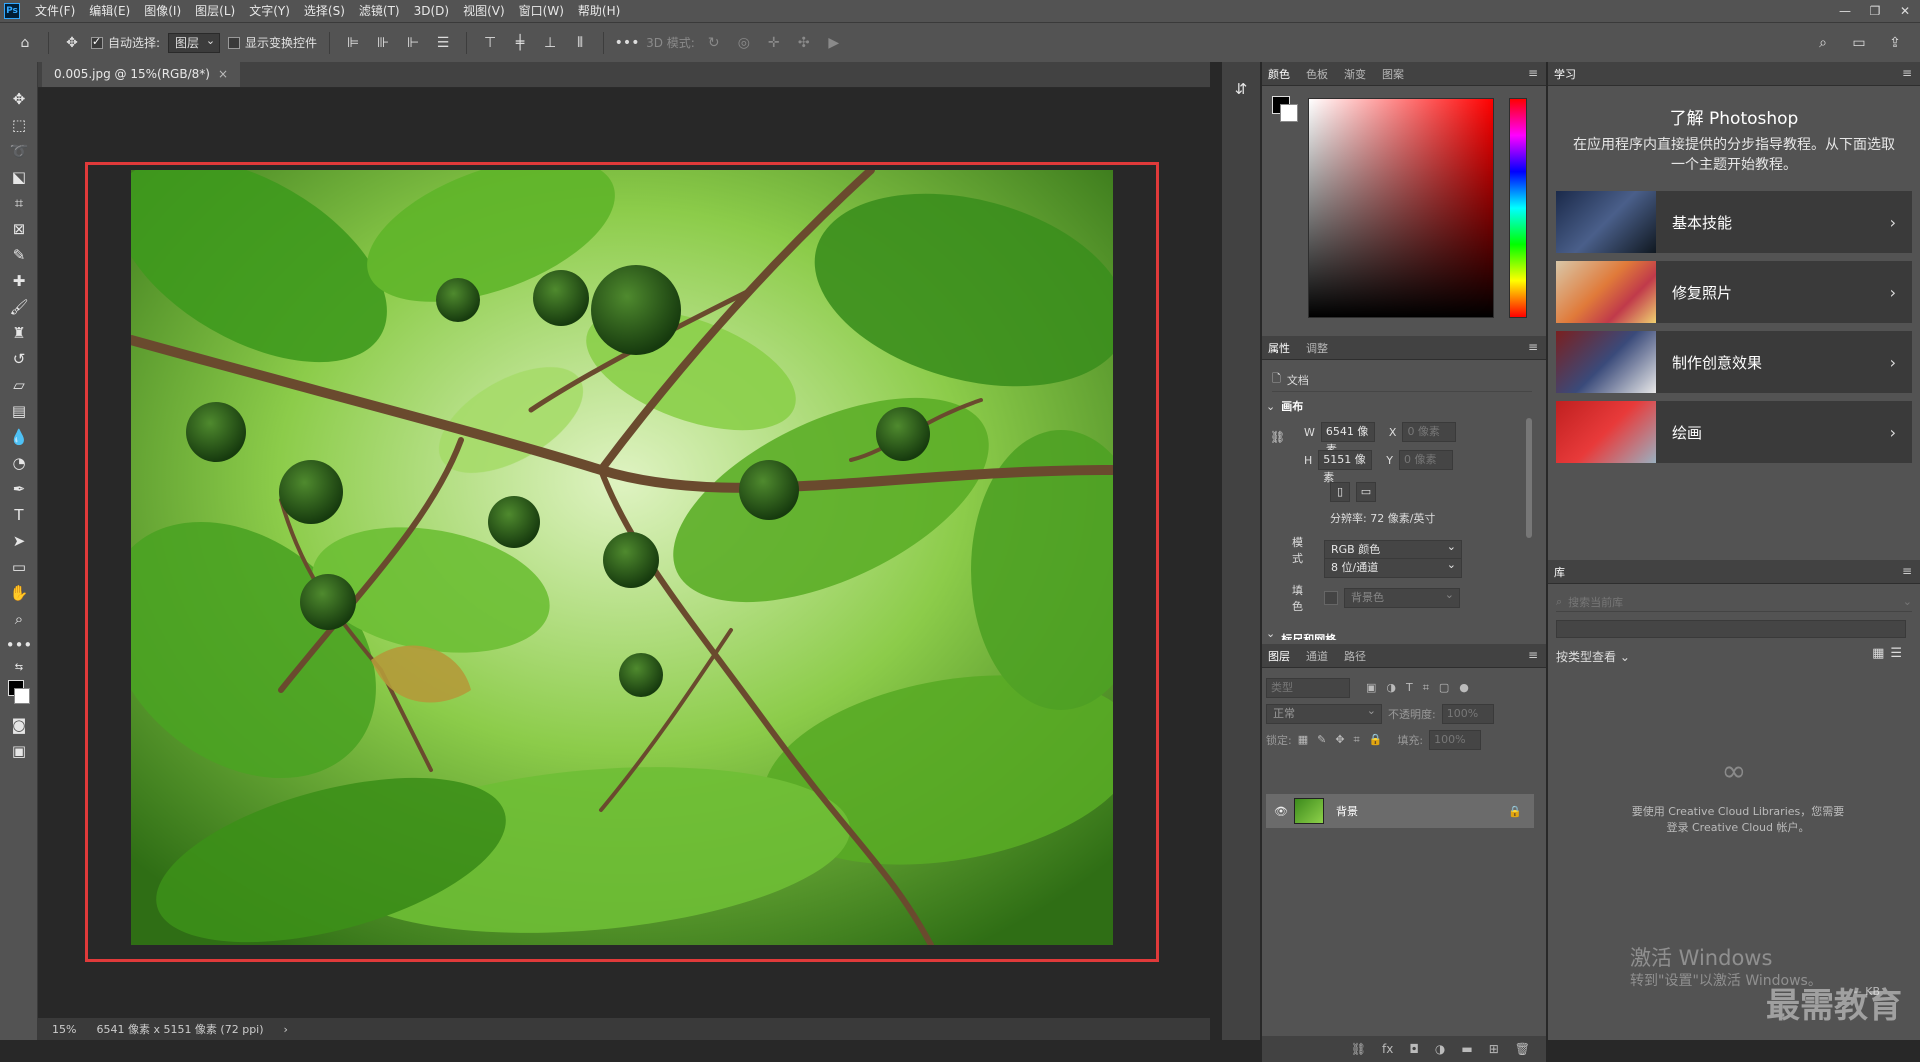 The height and width of the screenshot is (1062, 1920). Describe the element at coordinates (19, 307) in the screenshot. I see `brush-tool-icon: 🖌` at that location.